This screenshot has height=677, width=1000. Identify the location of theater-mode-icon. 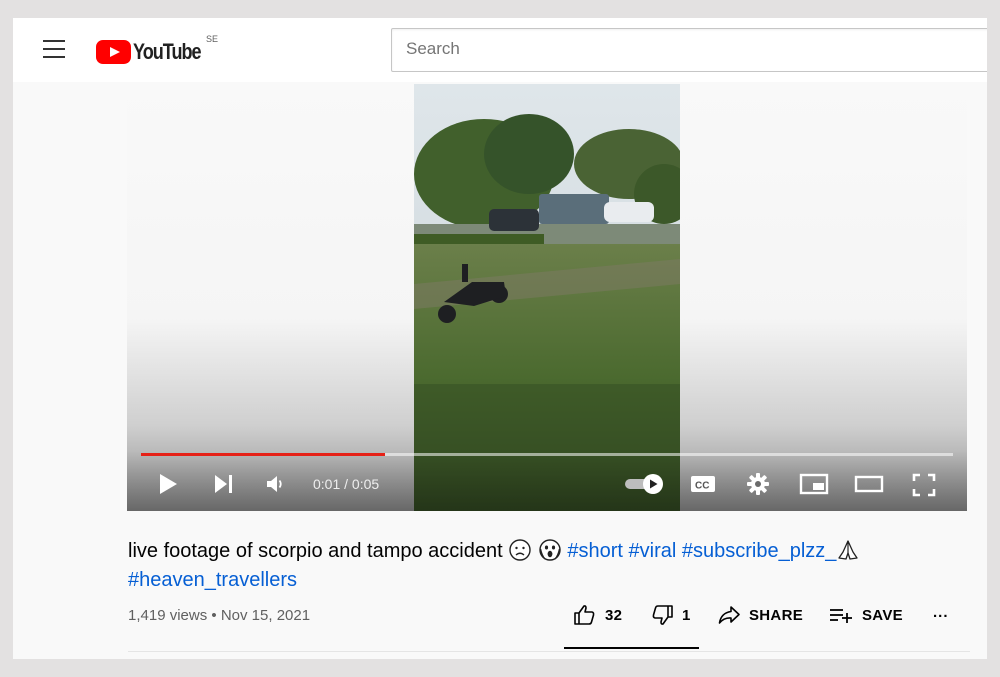
(869, 486).